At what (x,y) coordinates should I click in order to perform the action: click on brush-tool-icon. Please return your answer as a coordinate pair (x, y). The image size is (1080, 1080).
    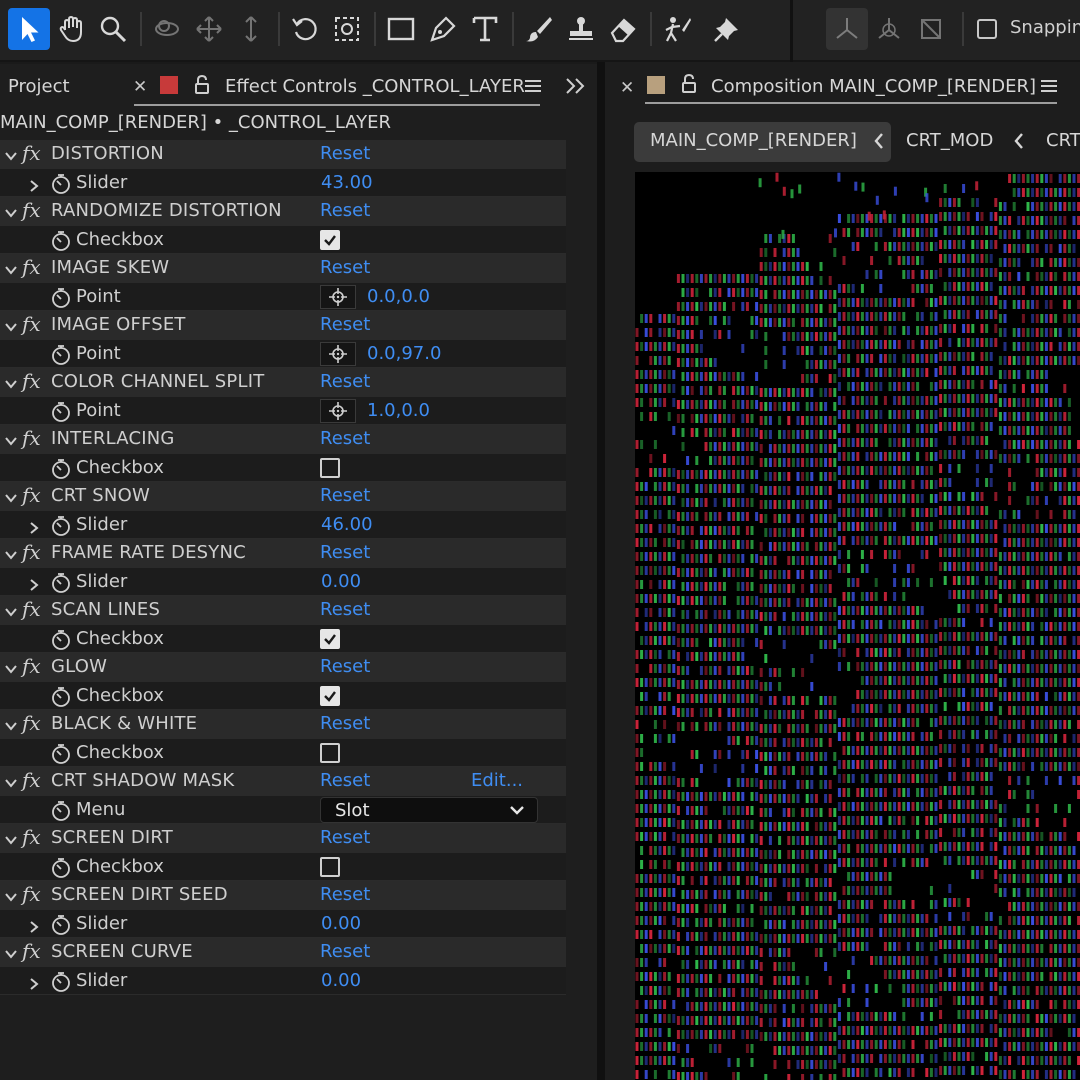
    Looking at the image, I should click on (539, 29).